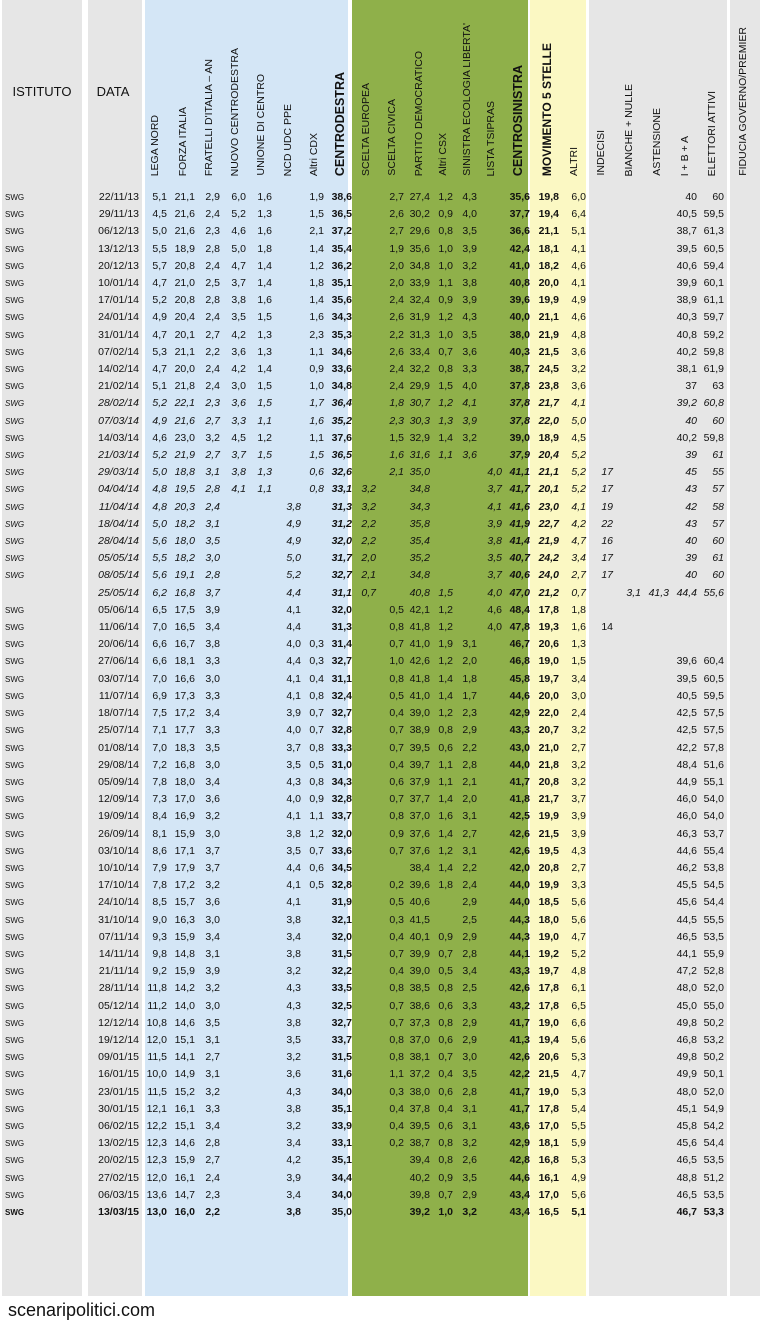 Image resolution: width=760 pixels, height=1330 pixels. What do you see at coordinates (184, 1211) in the screenshot?
I see `cell-fi: 16,0` at bounding box center [184, 1211].